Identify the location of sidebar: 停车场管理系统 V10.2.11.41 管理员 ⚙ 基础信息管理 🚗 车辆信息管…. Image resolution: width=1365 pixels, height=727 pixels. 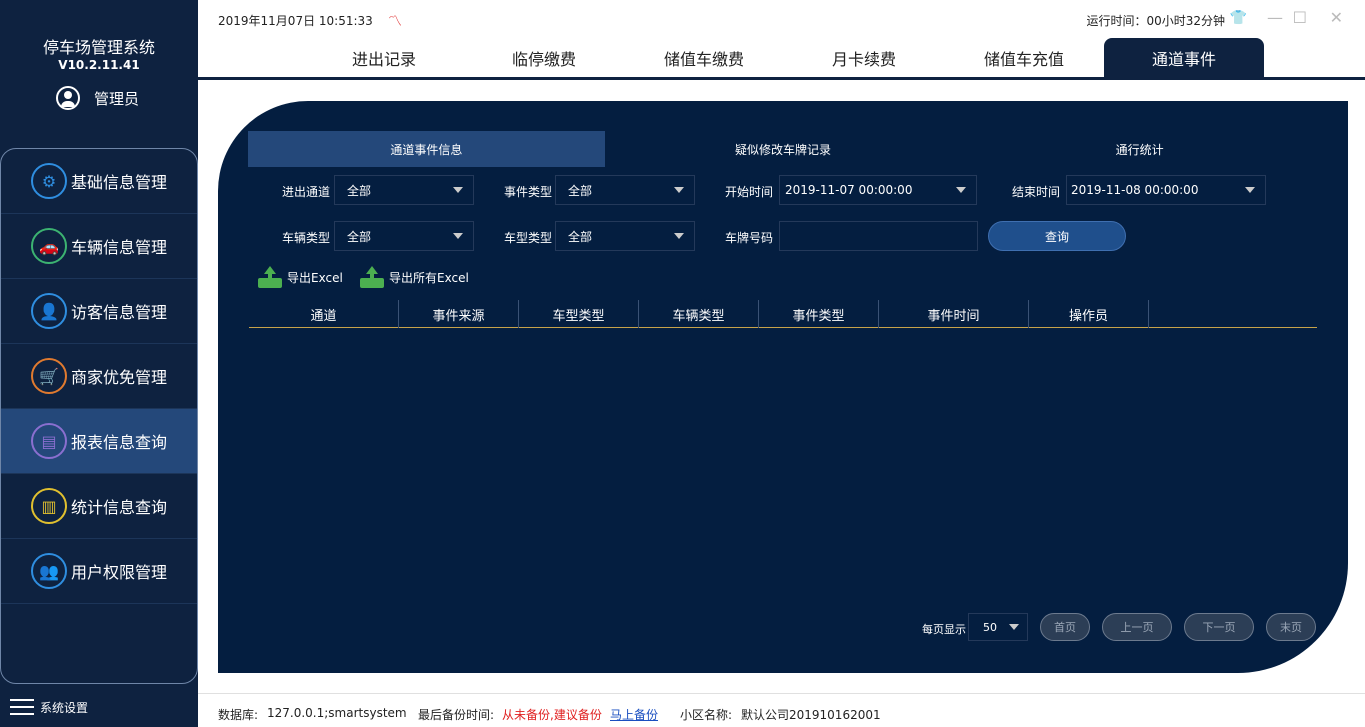
(99, 363).